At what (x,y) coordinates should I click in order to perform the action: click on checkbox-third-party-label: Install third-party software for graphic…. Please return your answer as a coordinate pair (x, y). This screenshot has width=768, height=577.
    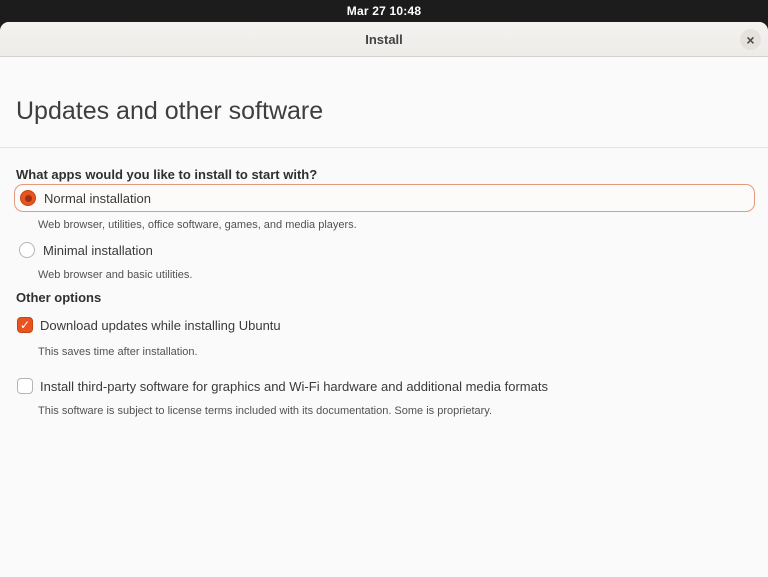
    Looking at the image, I should click on (294, 386).